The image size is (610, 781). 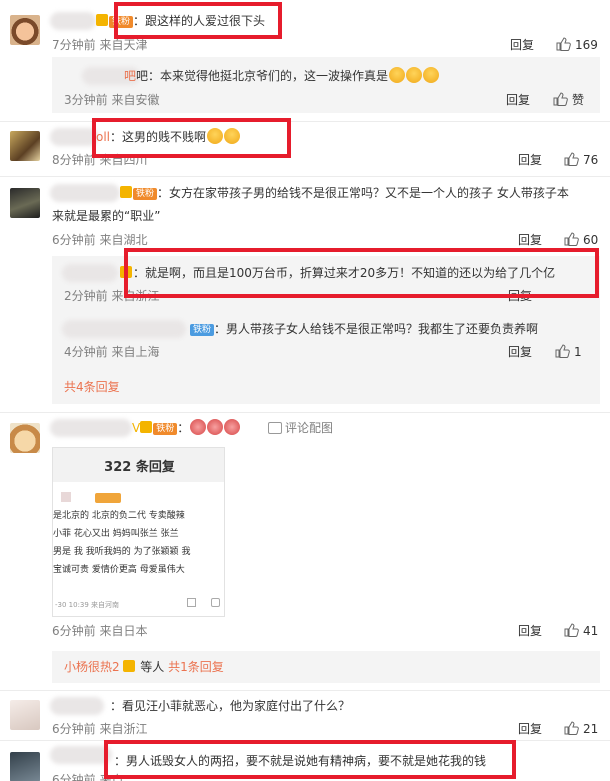 What do you see at coordinates (100, 240) in the screenshot?
I see `comment-meta: 6分钟前 来自湖北` at bounding box center [100, 240].